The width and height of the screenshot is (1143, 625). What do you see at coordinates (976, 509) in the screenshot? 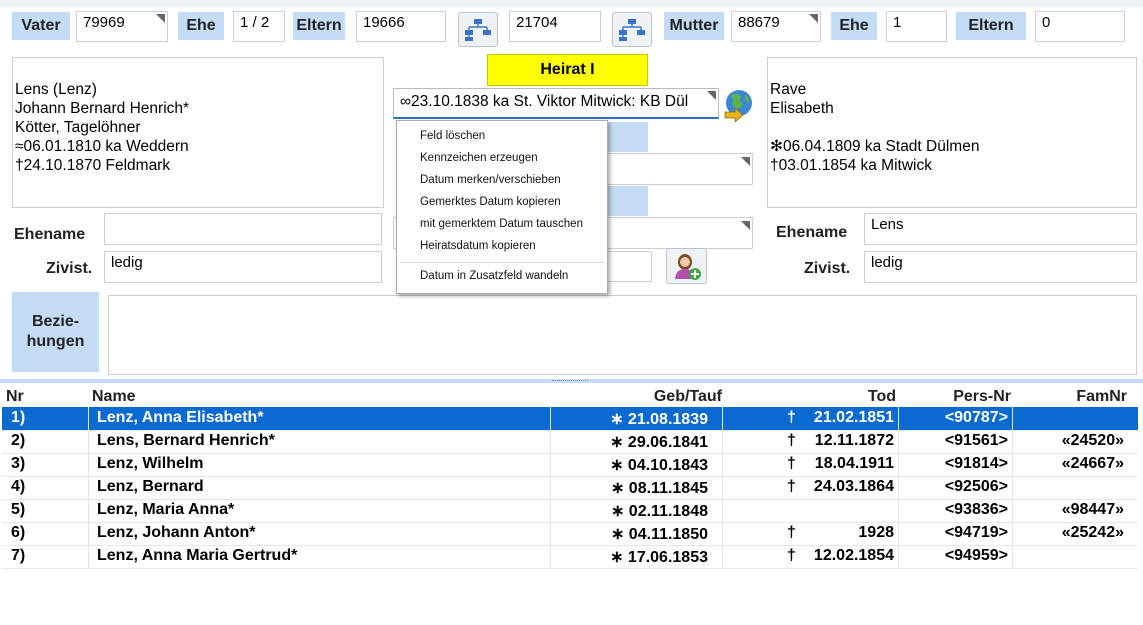
I see `cell-pers: <93836>` at bounding box center [976, 509].